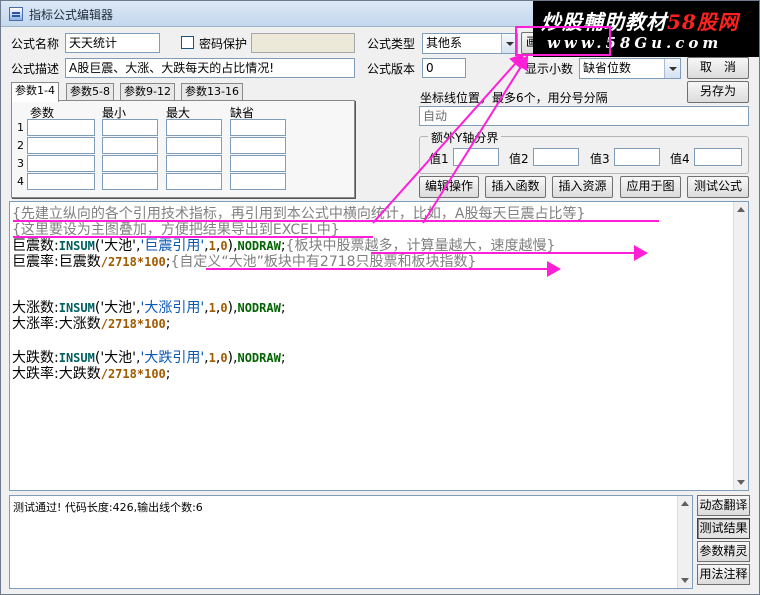  Describe the element at coordinates (258, 127) in the screenshot. I see `param-1-default-input` at that location.